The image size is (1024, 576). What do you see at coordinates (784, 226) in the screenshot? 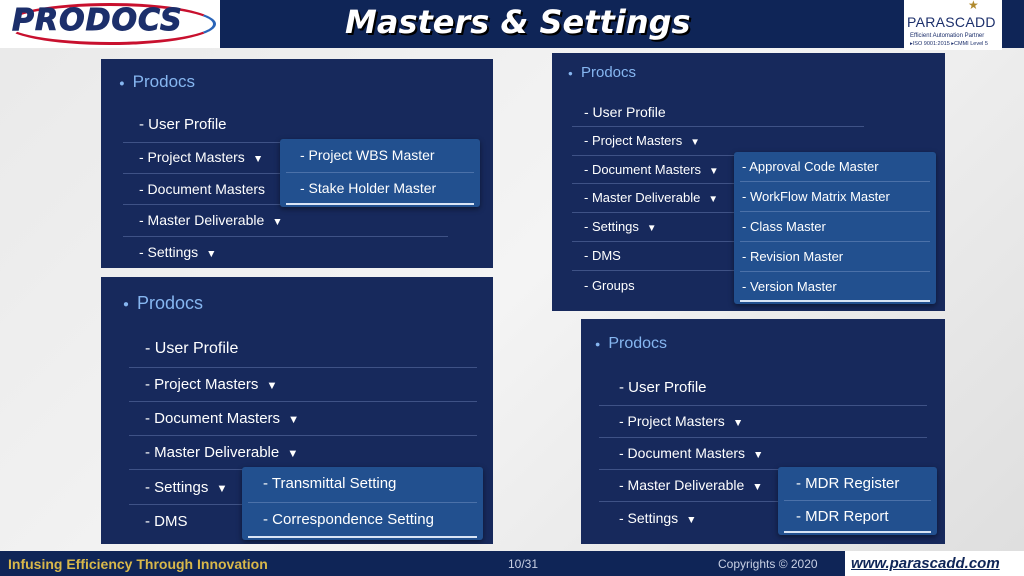
I see `dropdown-item-class-master: - Class Master` at bounding box center [784, 226].